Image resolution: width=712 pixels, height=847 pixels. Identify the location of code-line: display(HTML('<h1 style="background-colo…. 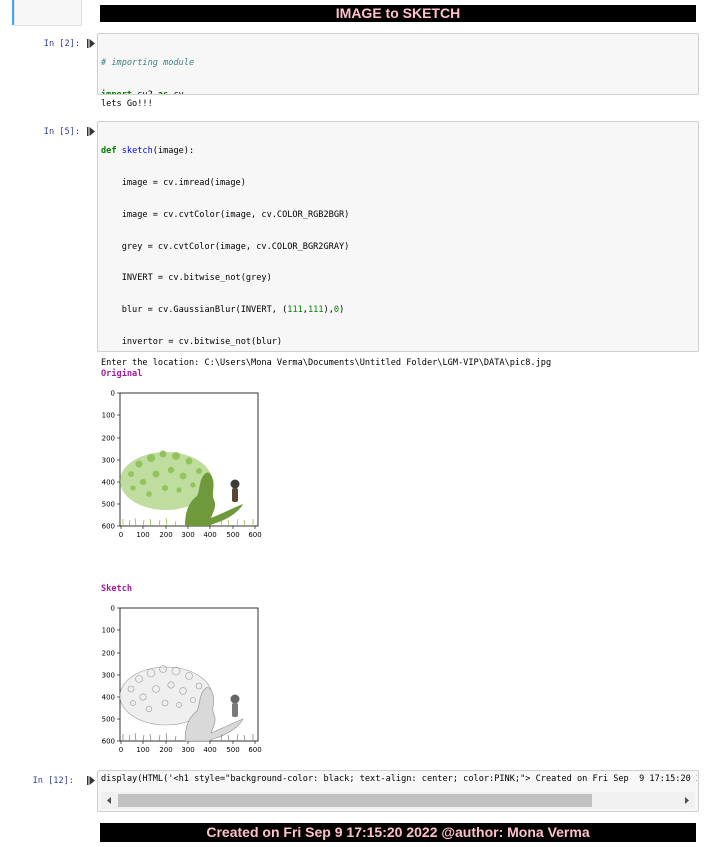
(399, 779).